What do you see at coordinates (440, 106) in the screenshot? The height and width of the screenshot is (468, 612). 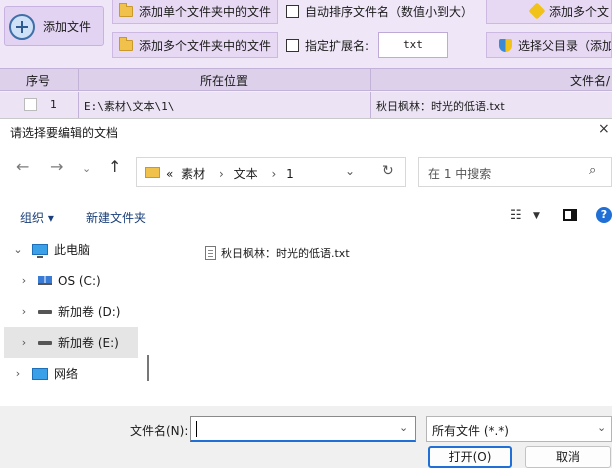 I see `row-filename: 秋日枫林：时光的低语.txt` at bounding box center [440, 106].